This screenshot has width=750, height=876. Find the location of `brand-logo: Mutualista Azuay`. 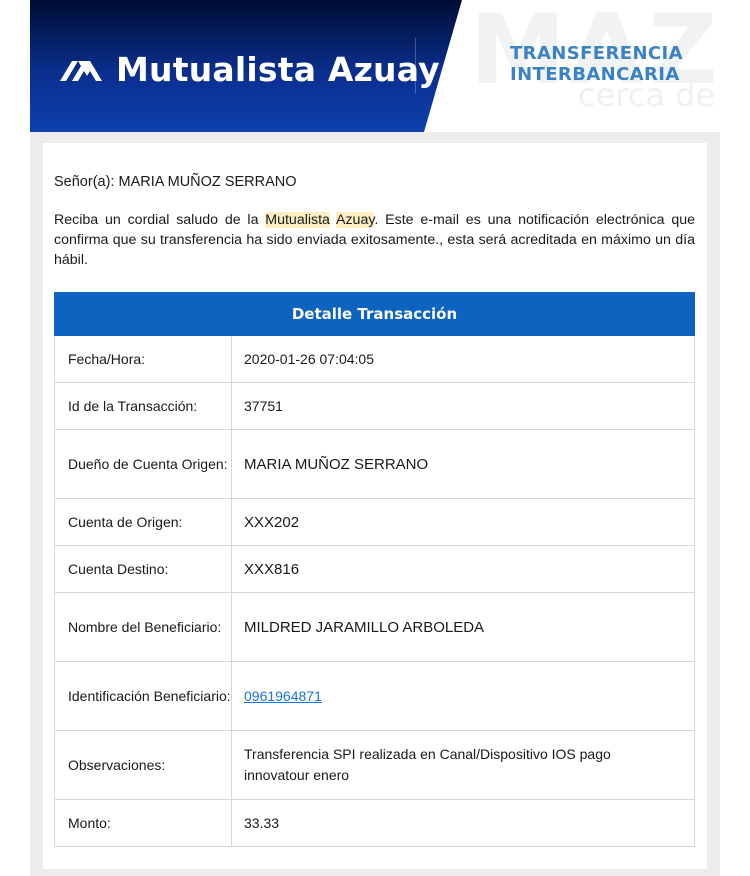

brand-logo: Mutualista Azuay is located at coordinates (249, 69).